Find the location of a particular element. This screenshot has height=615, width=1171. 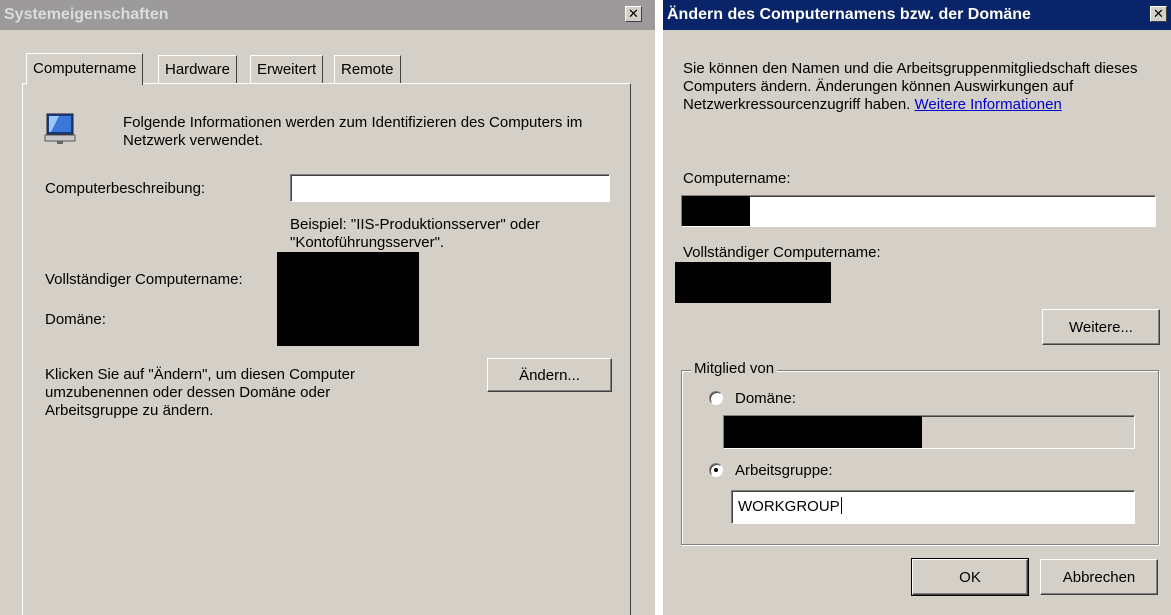

ok-button: OK is located at coordinates (970, 577).